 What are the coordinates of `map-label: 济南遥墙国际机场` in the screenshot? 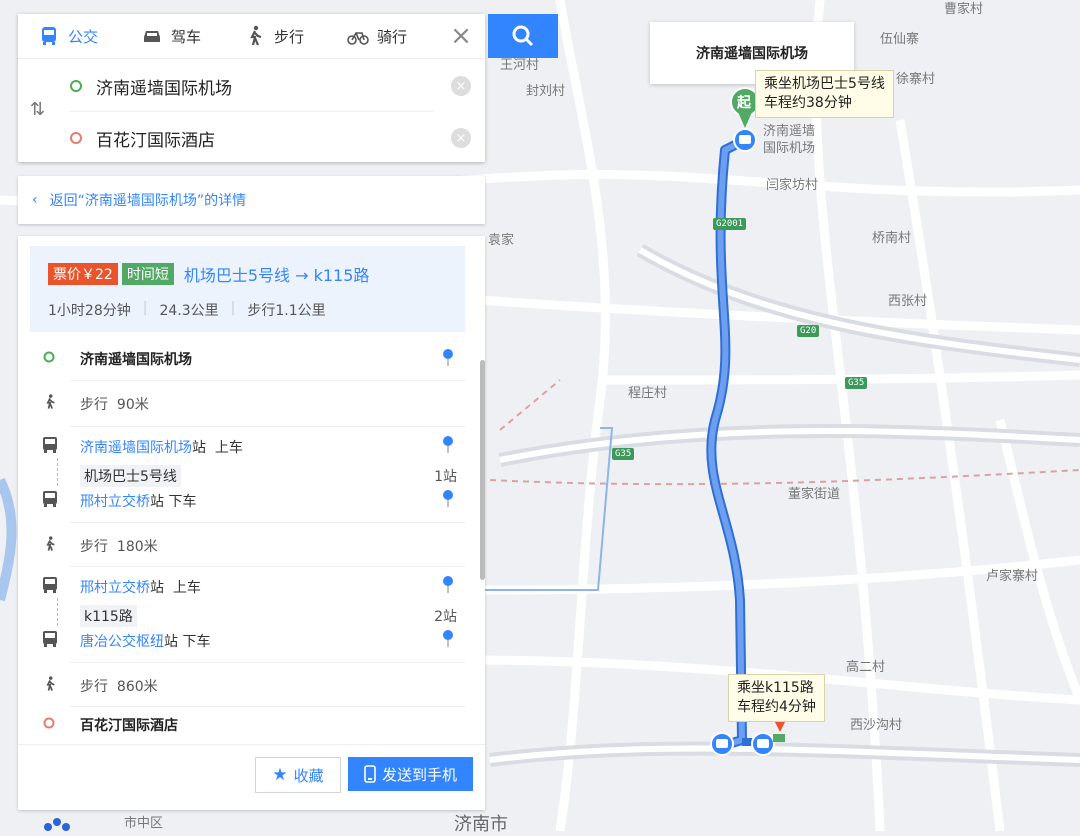 It's located at (789, 140).